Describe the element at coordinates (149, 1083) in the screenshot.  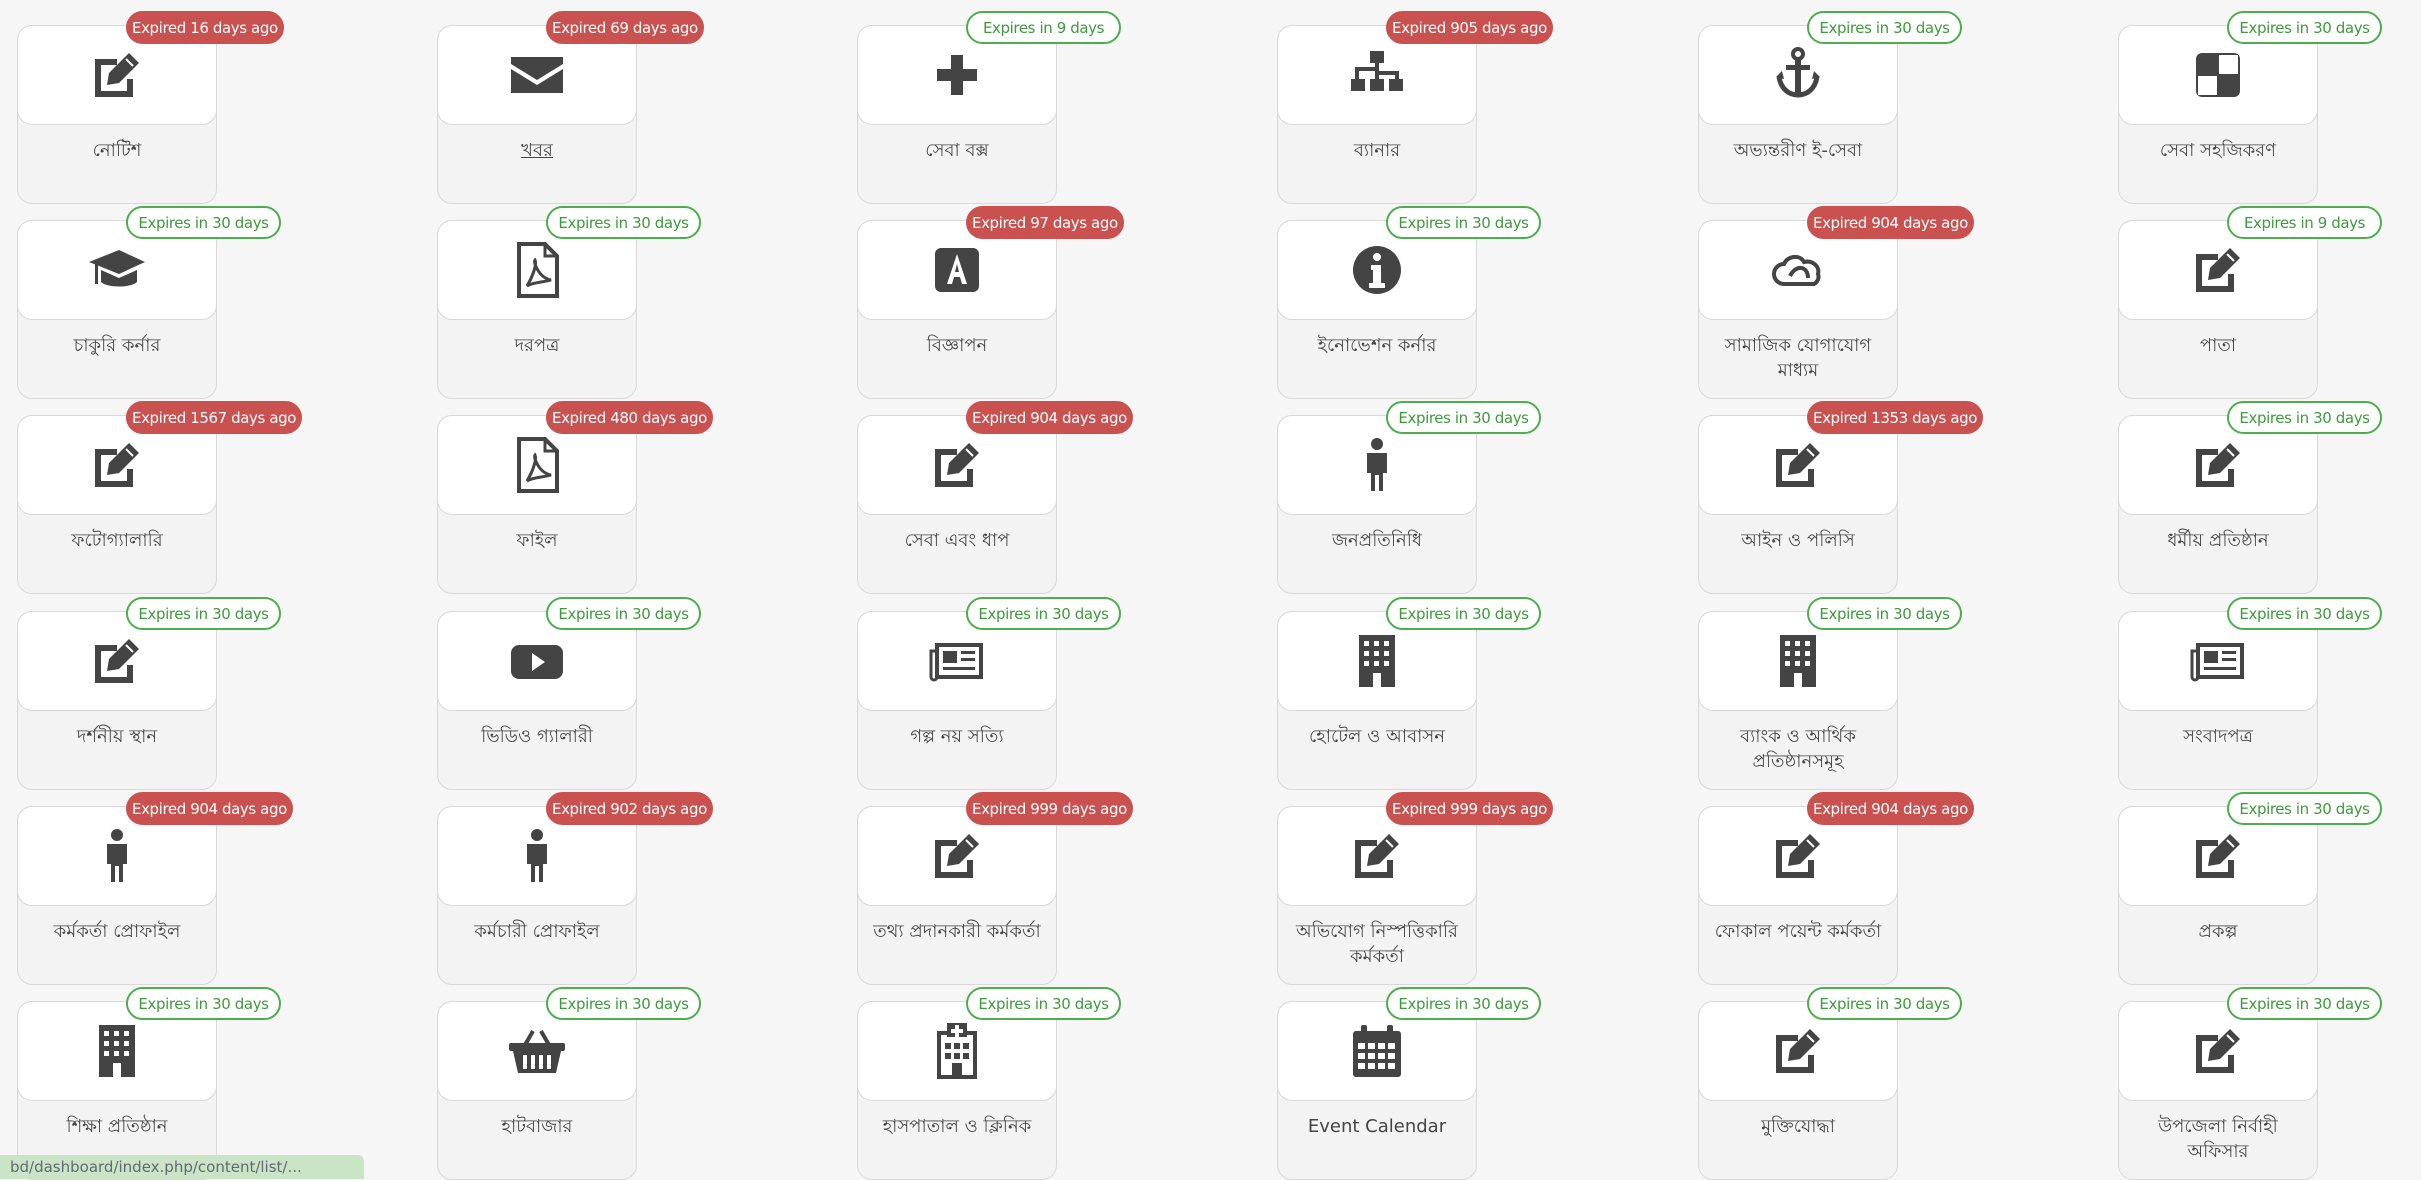
I see `content-card-31: শিক্ষা প্রতিষ্ঠান Expires in 30 days` at that location.